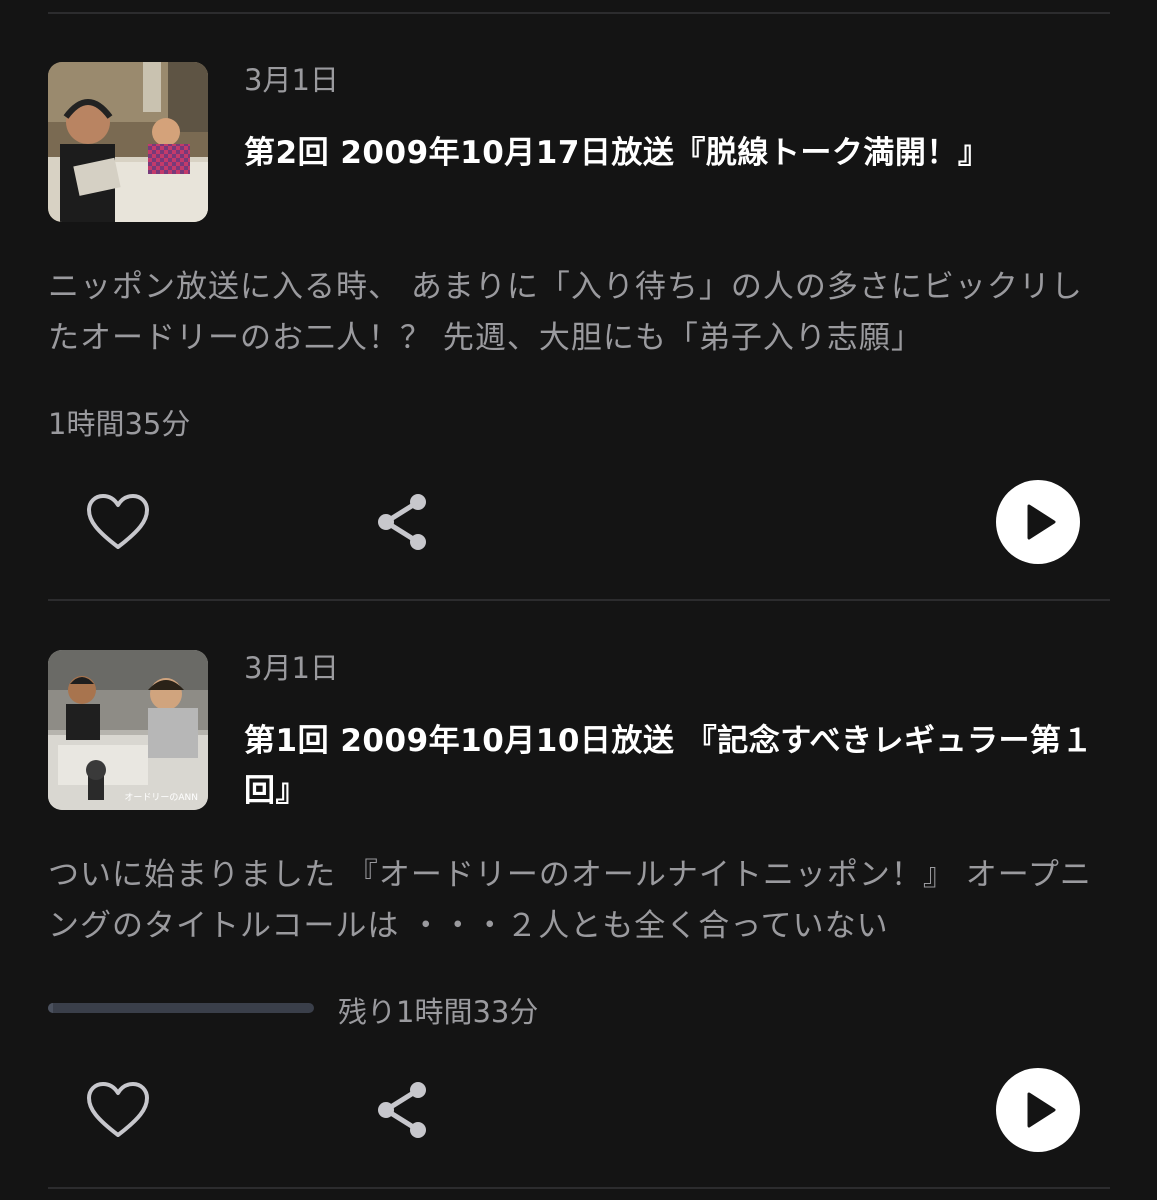 This screenshot has width=1157, height=1200. What do you see at coordinates (677, 153) in the screenshot?
I see `episode-title: 第2回 2009年10月17日放送『脱線トーク満開！』` at bounding box center [677, 153].